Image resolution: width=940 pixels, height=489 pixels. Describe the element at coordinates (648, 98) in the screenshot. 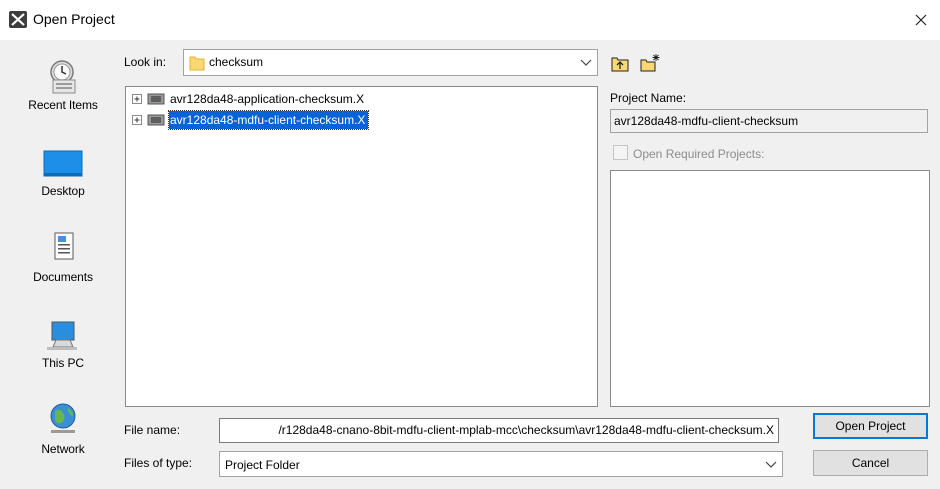

I see `project-name-label: Project Name:` at that location.